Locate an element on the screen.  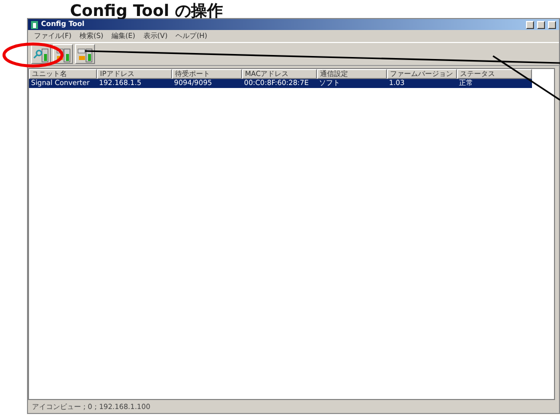
page-heading: Config Tool の操作 is located at coordinates (146, 9).